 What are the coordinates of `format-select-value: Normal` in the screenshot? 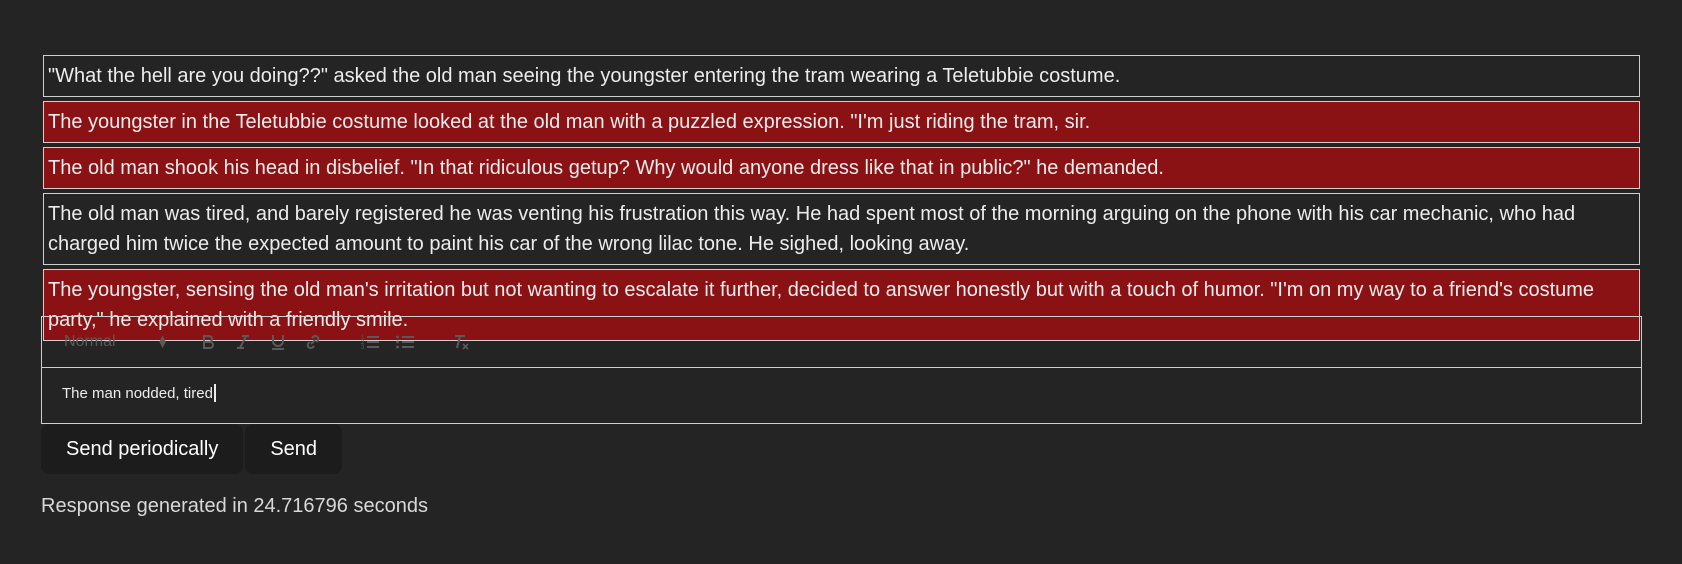 It's located at (90, 341).